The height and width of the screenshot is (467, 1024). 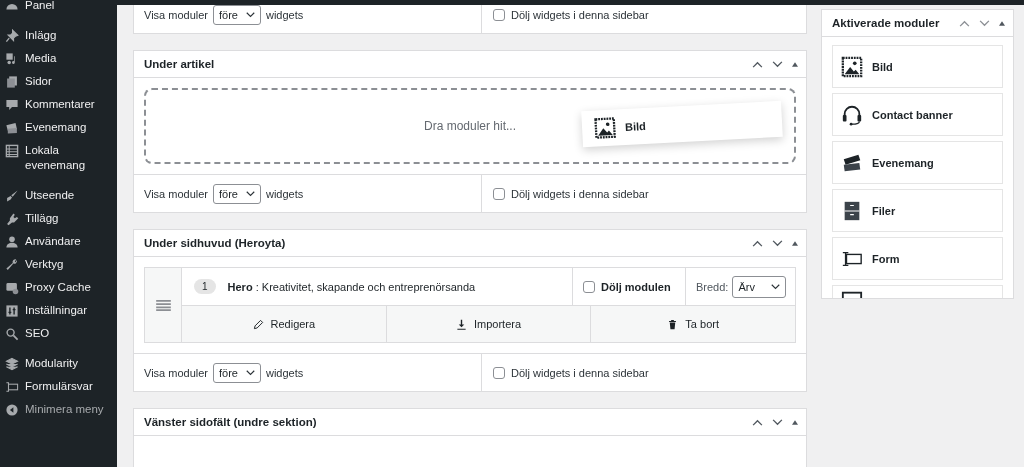 I want to click on menu-item: Panel, so click(x=58, y=8).